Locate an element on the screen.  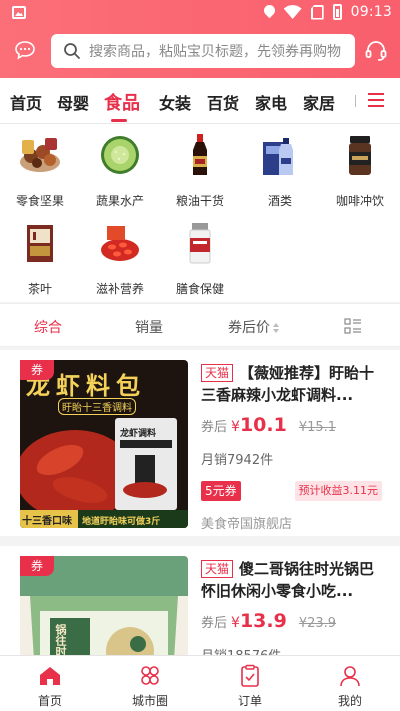
subcategory-produce-seafood: 蔬果水产 is located at coordinates (120, 170).